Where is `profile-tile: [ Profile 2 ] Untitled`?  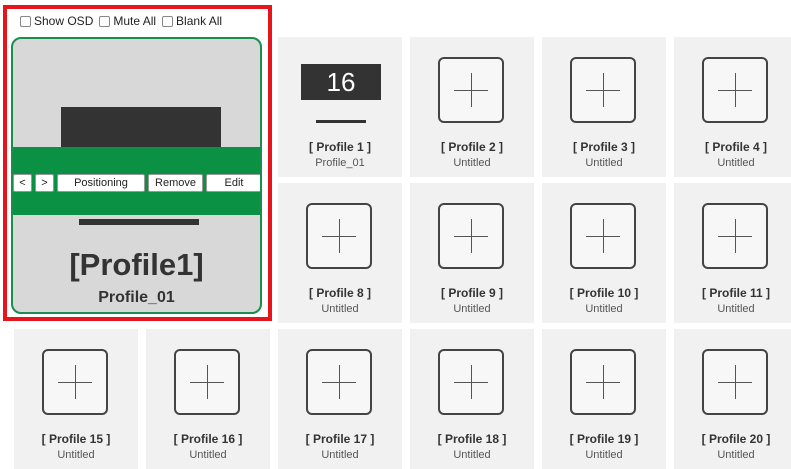
profile-tile: [ Profile 2 ] Untitled is located at coordinates (472, 107).